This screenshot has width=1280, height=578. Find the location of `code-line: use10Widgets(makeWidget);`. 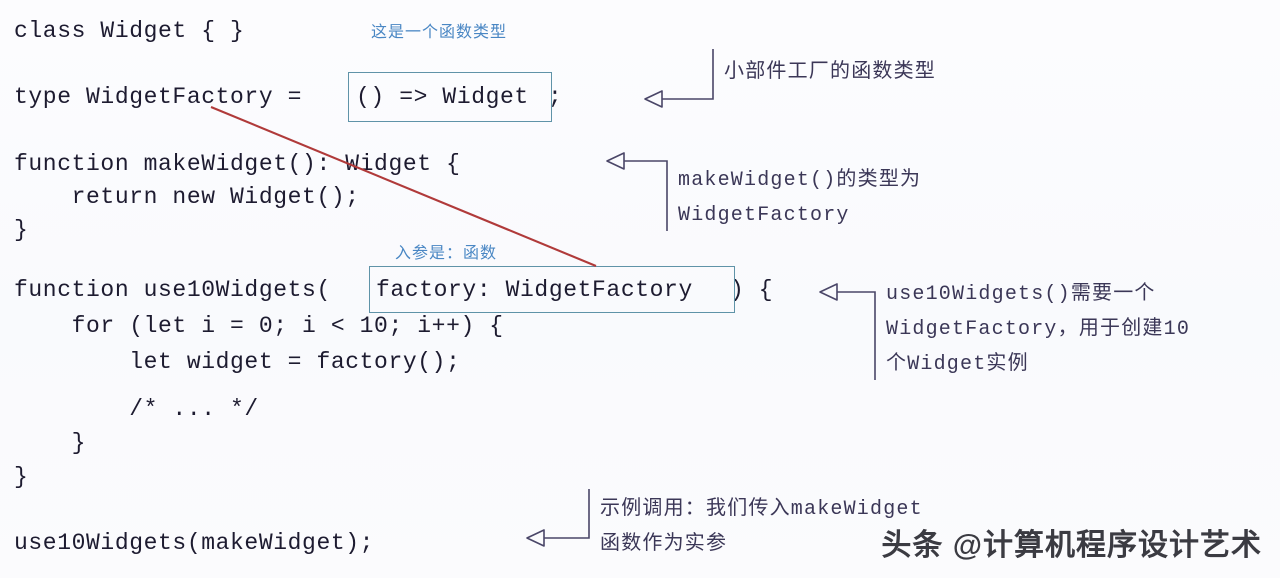

code-line: use10Widgets(makeWidget); is located at coordinates (194, 543).